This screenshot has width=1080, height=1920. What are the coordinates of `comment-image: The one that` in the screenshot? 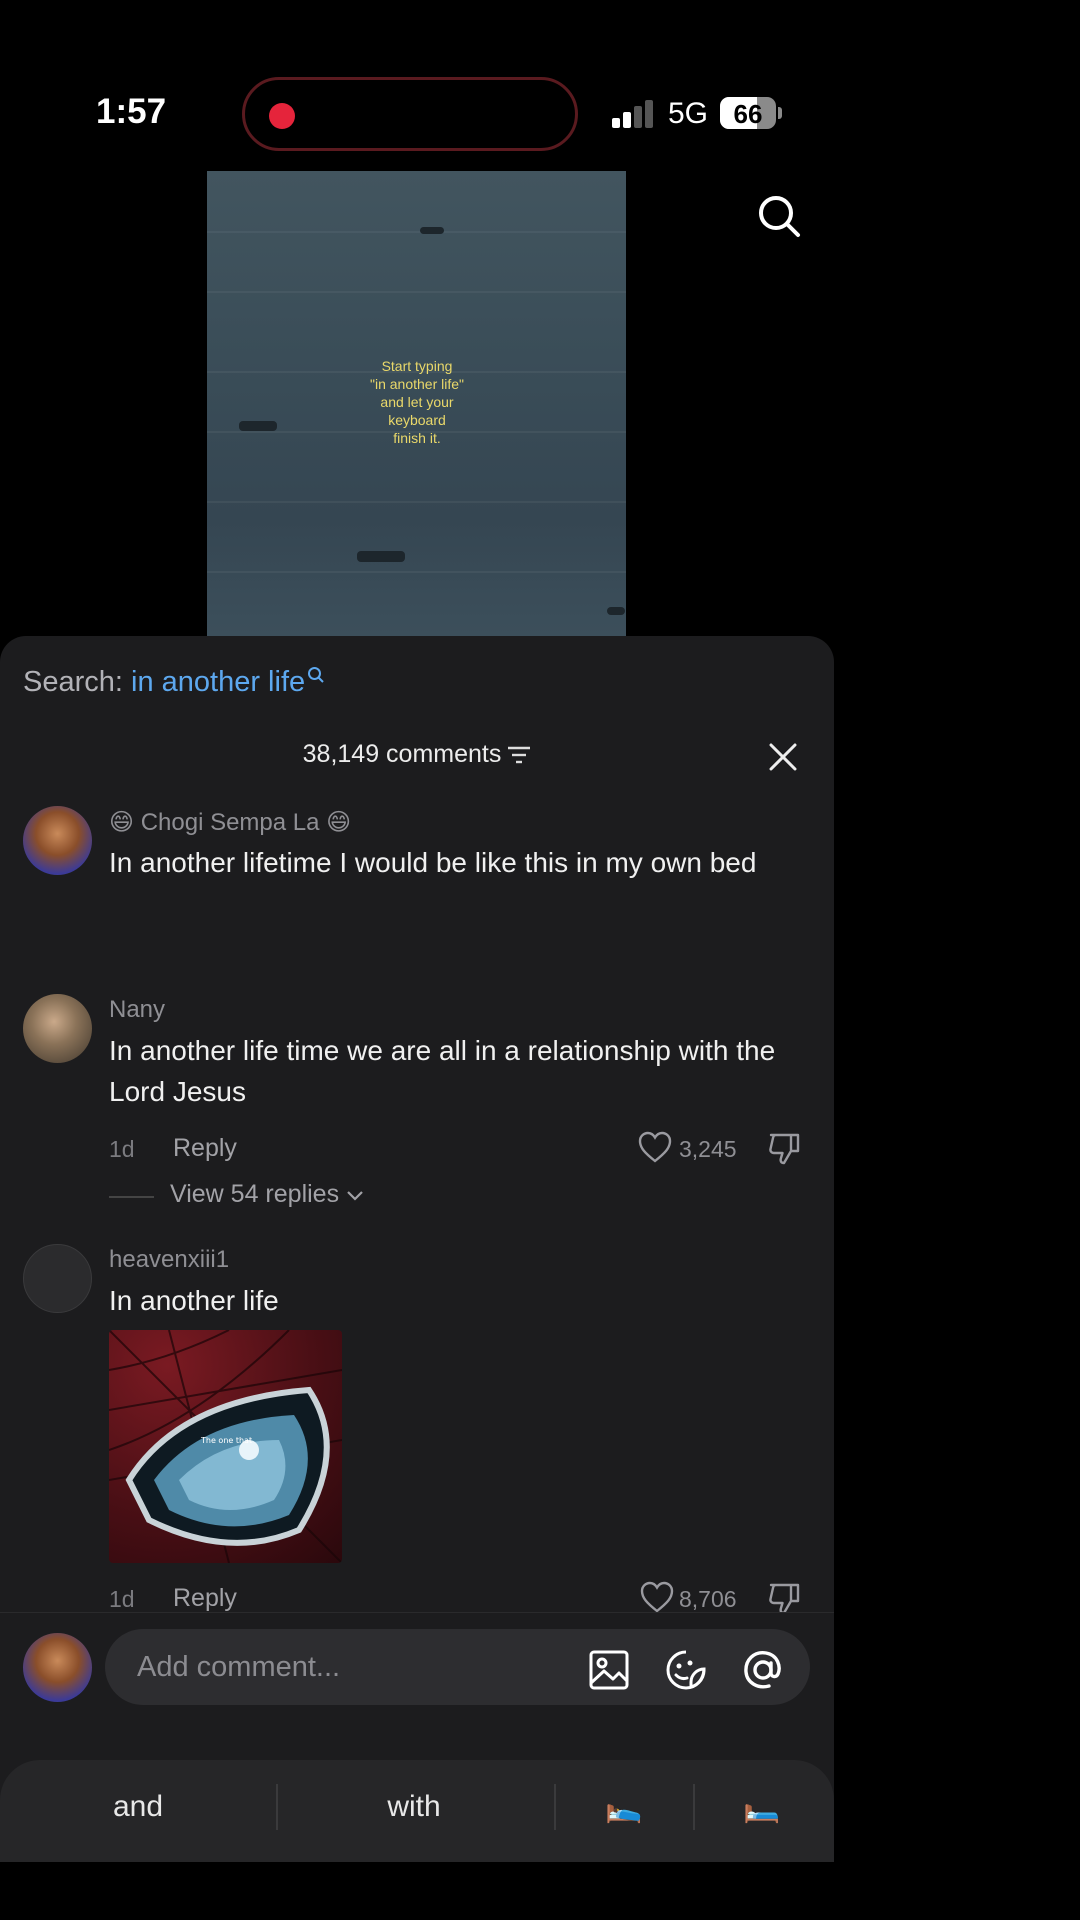 It's located at (225, 1446).